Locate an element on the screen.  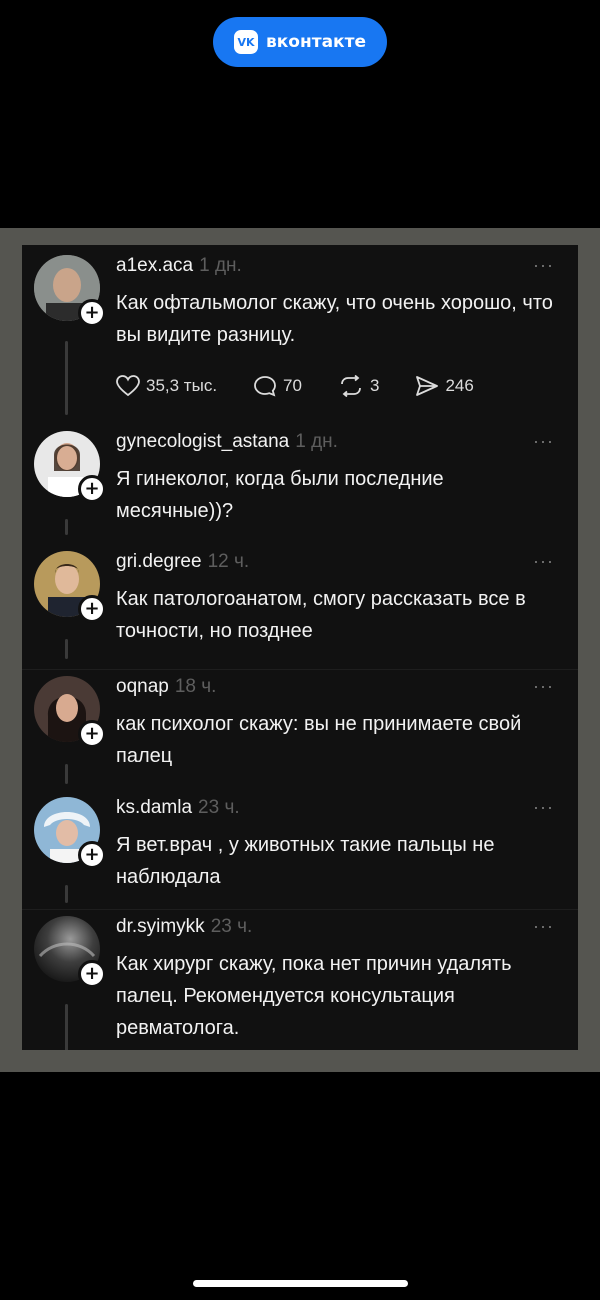
username: ks.damla is located at coordinates (154, 807).